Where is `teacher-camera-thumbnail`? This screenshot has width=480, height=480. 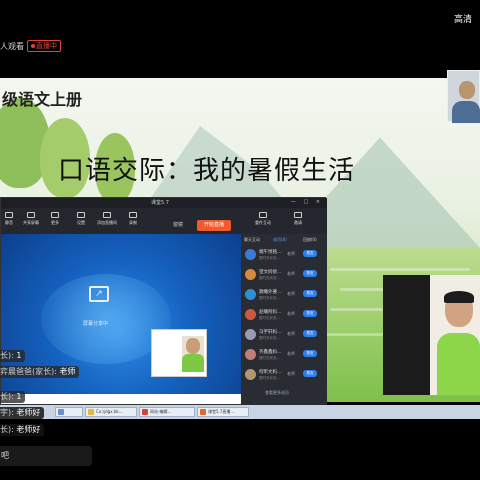
teacher-camera-thumbnail is located at coordinates (463, 96).